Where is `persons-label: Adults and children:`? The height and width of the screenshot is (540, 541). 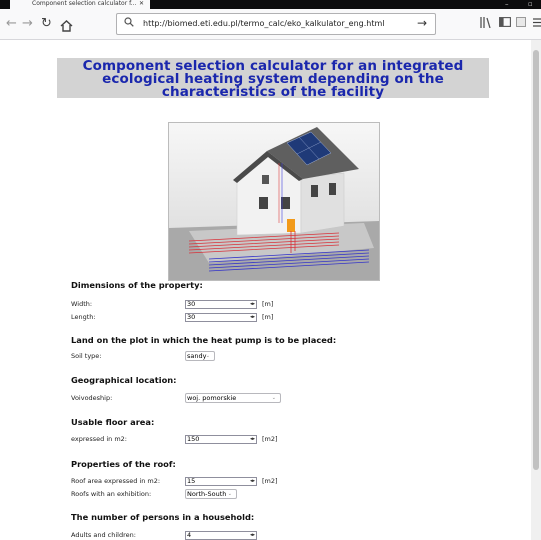 persons-label: Adults and children: is located at coordinates (103, 535).